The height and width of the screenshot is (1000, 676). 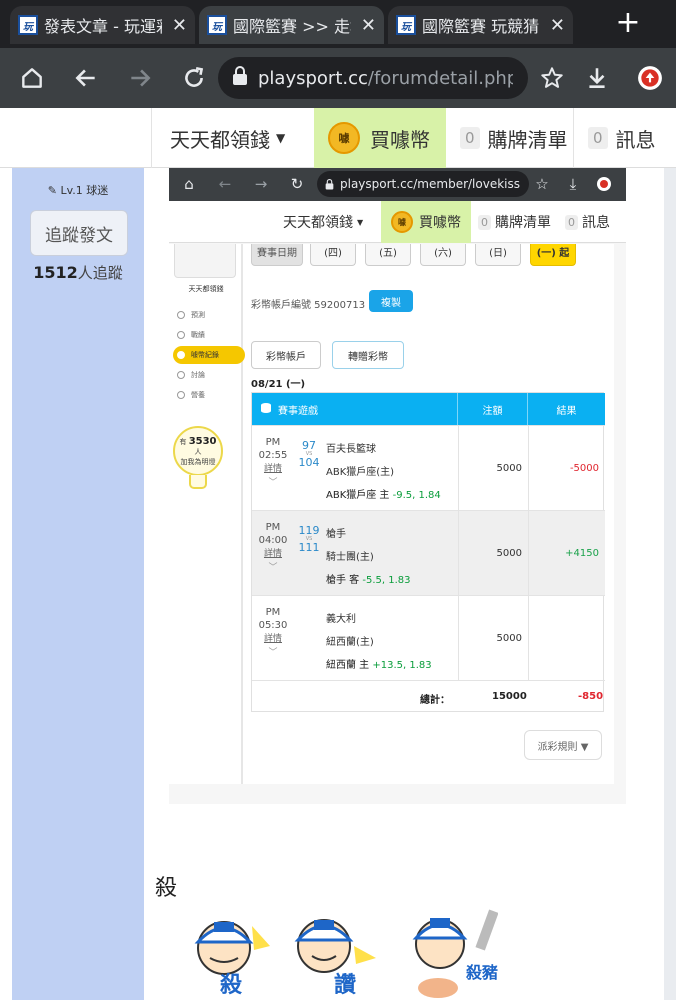 What do you see at coordinates (351, 449) in the screenshot?
I see `team-away: 百夫長籃球` at bounding box center [351, 449].